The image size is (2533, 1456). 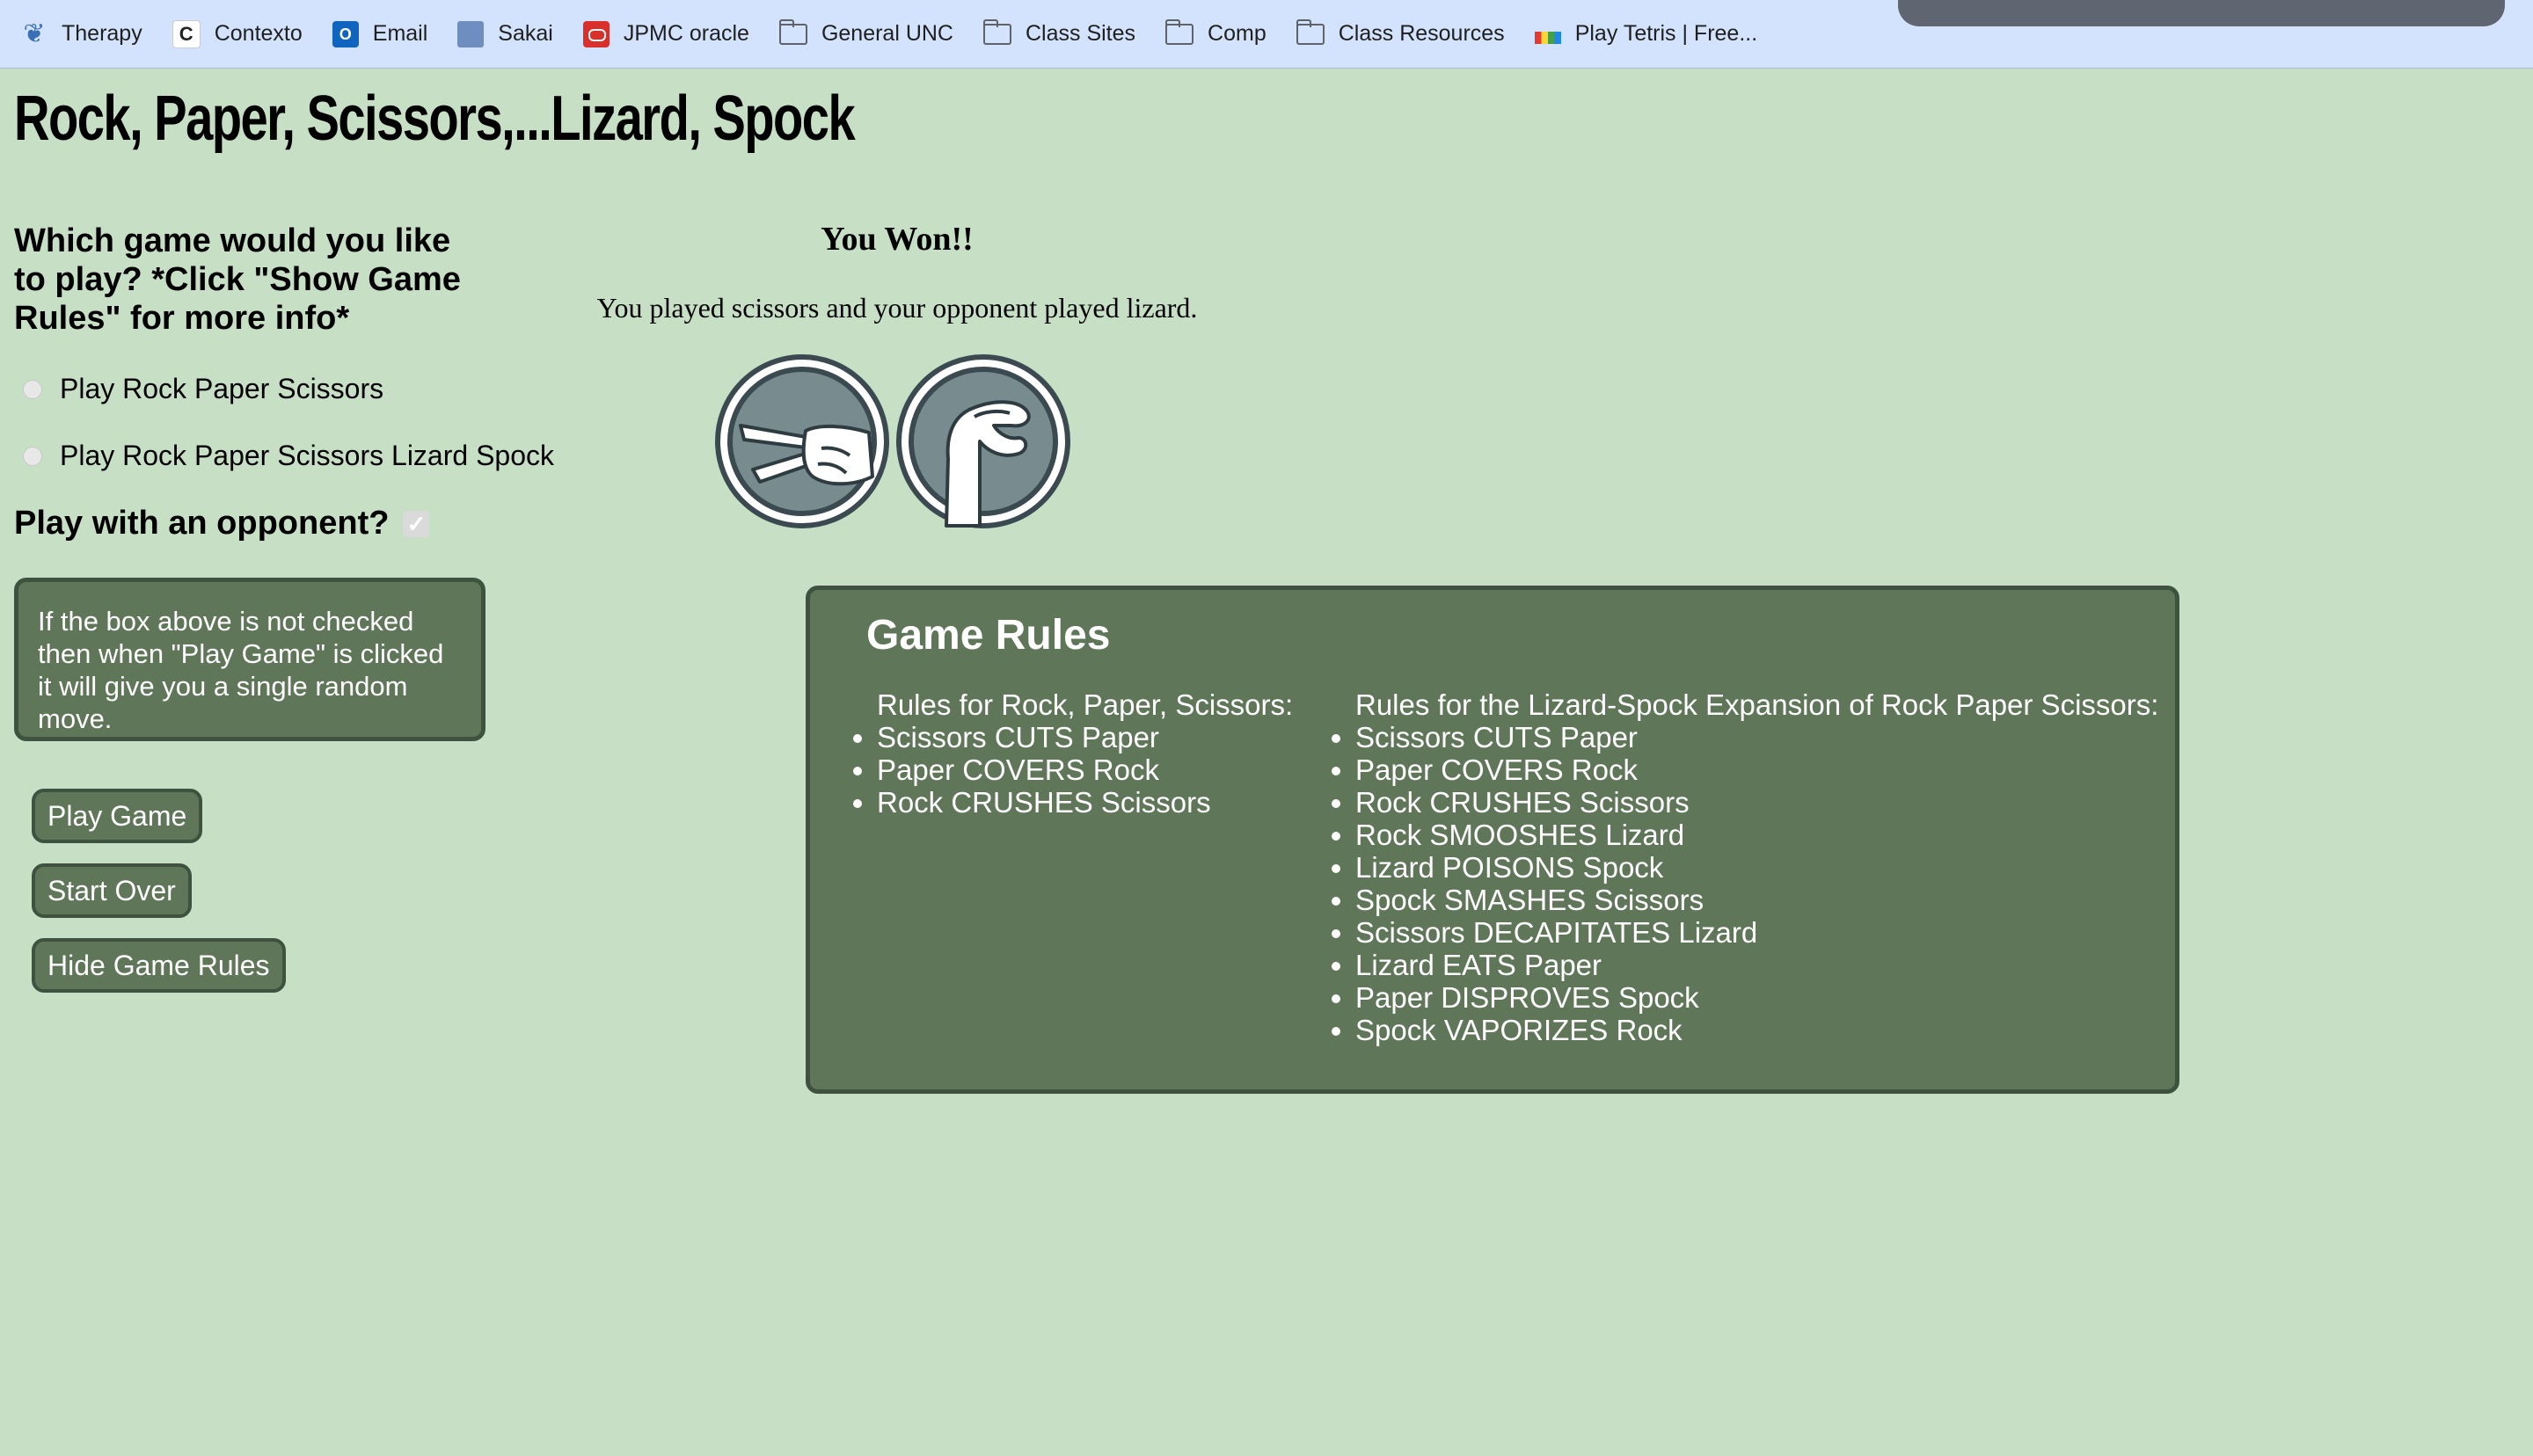 What do you see at coordinates (988, 635) in the screenshot?
I see `rules-title: Game Rules` at bounding box center [988, 635].